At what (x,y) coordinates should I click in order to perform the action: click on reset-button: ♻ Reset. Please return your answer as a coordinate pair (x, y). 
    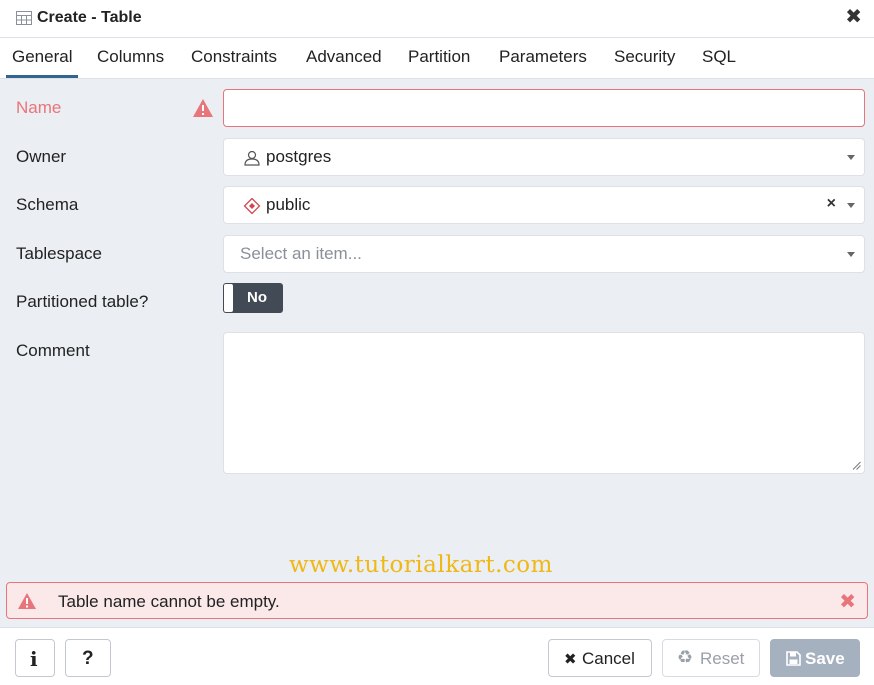
    Looking at the image, I should click on (711, 658).